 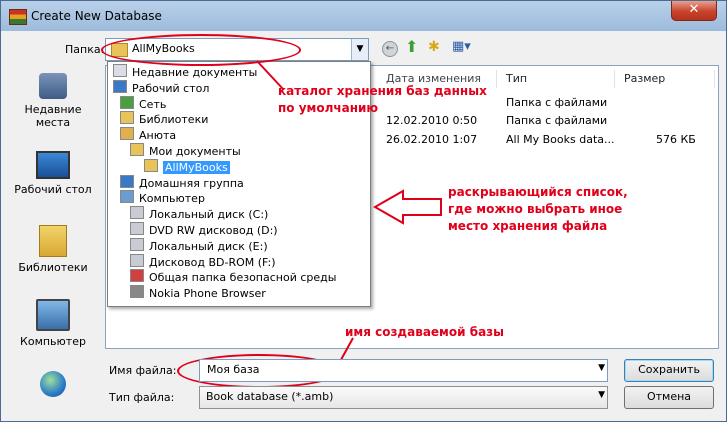 What do you see at coordinates (127, 134) in the screenshot?
I see `user-folder-icon` at bounding box center [127, 134].